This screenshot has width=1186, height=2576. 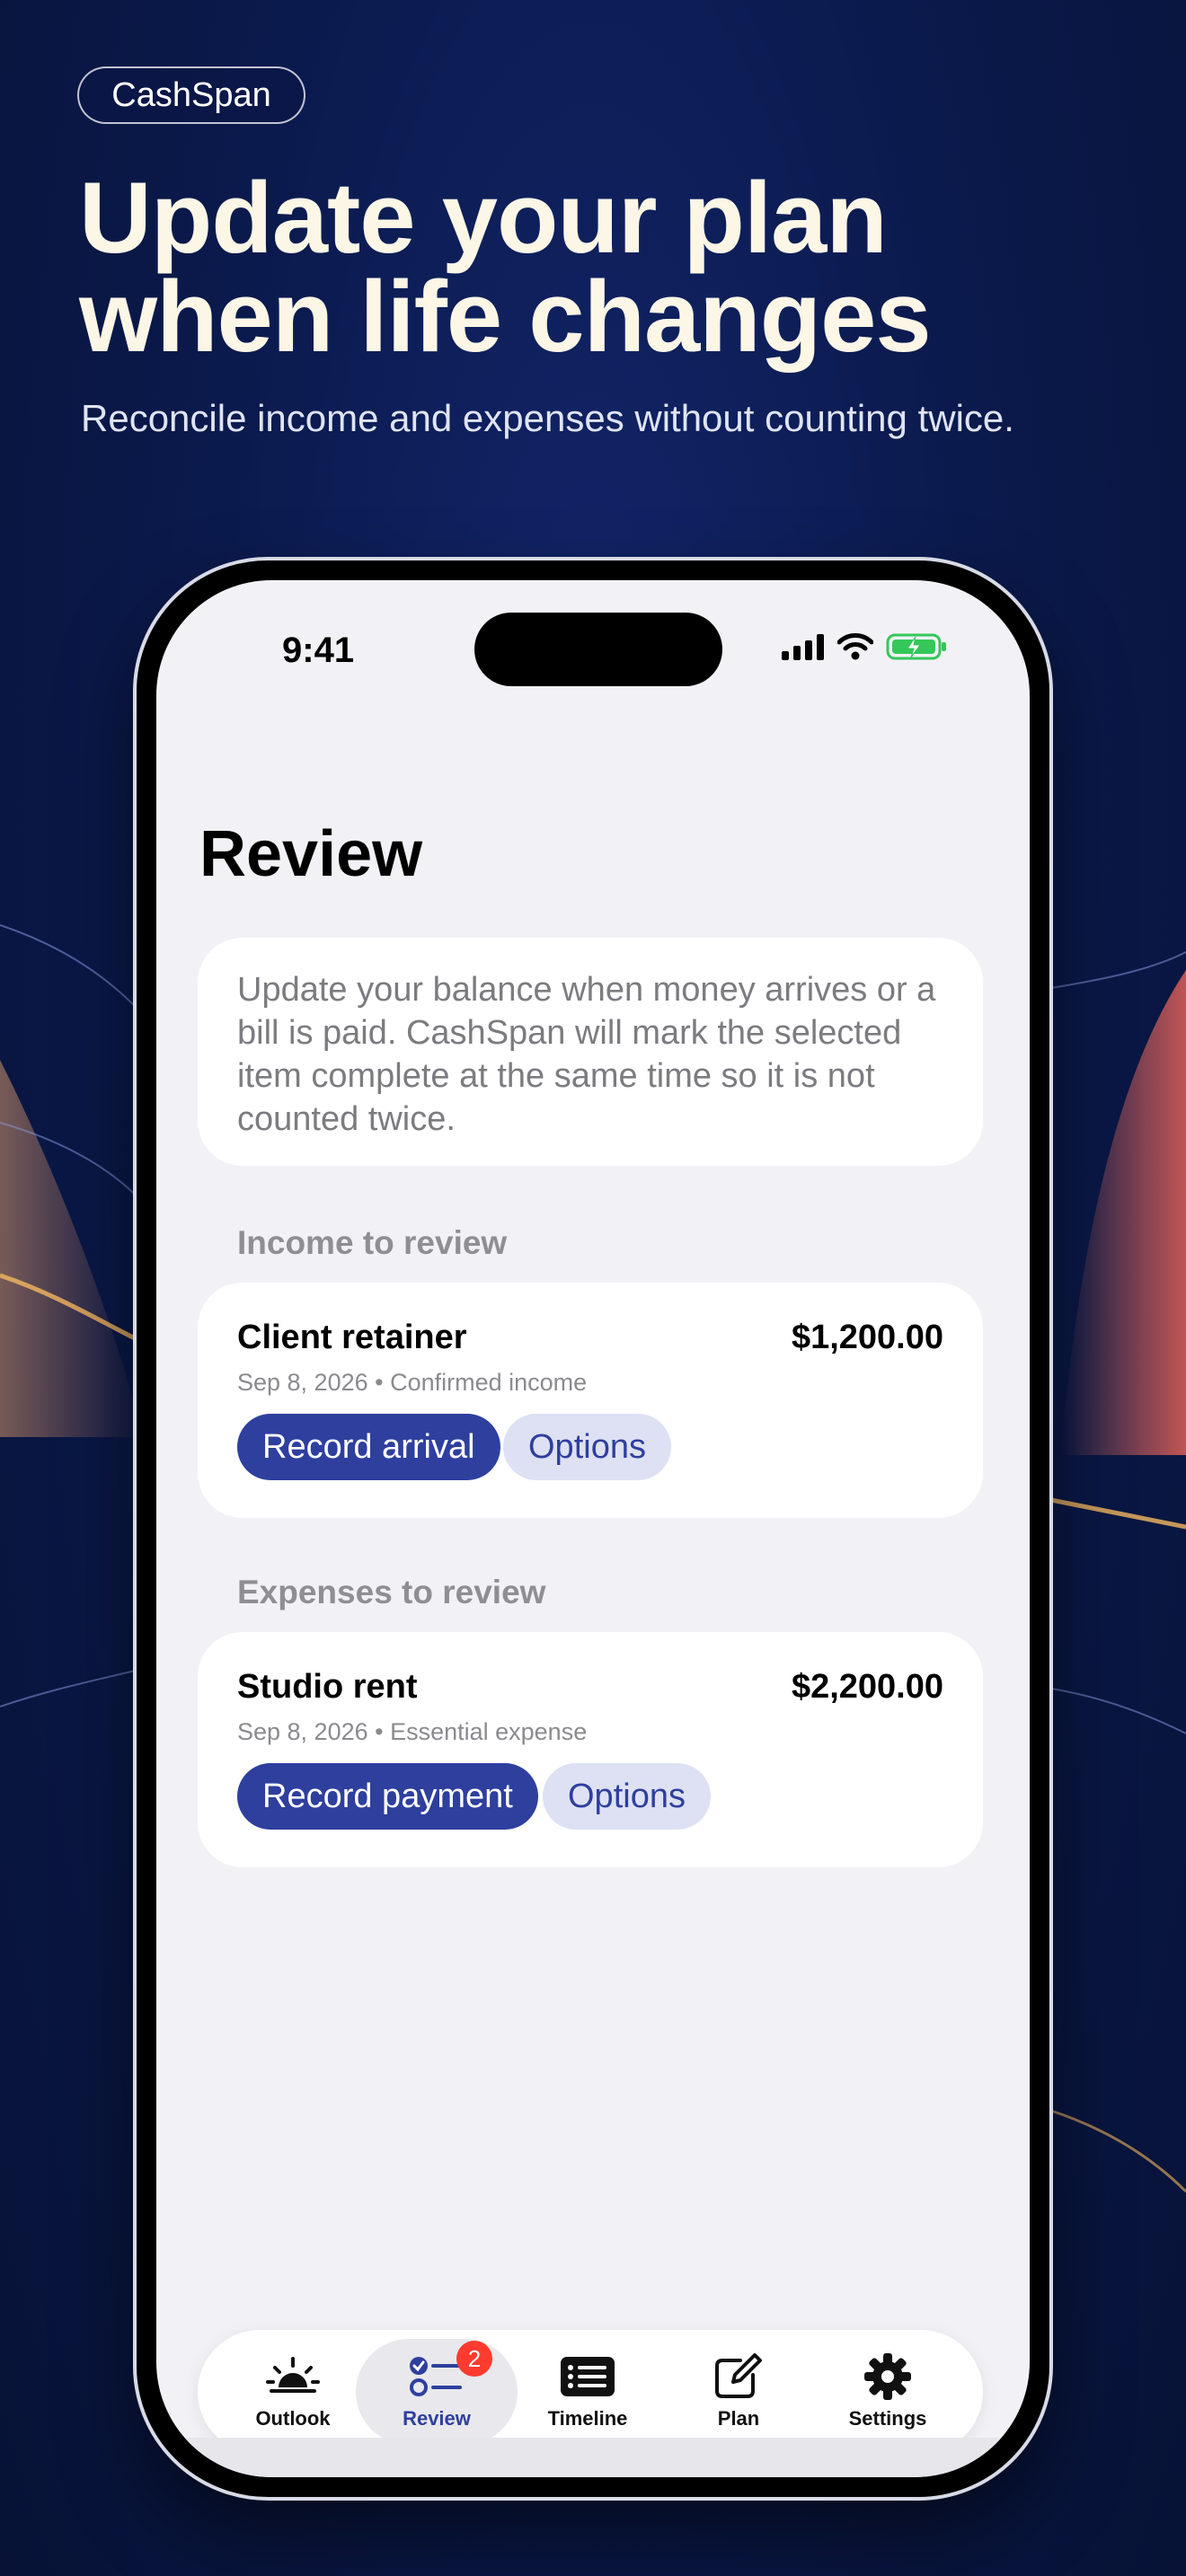 I want to click on tab-settings: Settings, so click(x=888, y=2392).